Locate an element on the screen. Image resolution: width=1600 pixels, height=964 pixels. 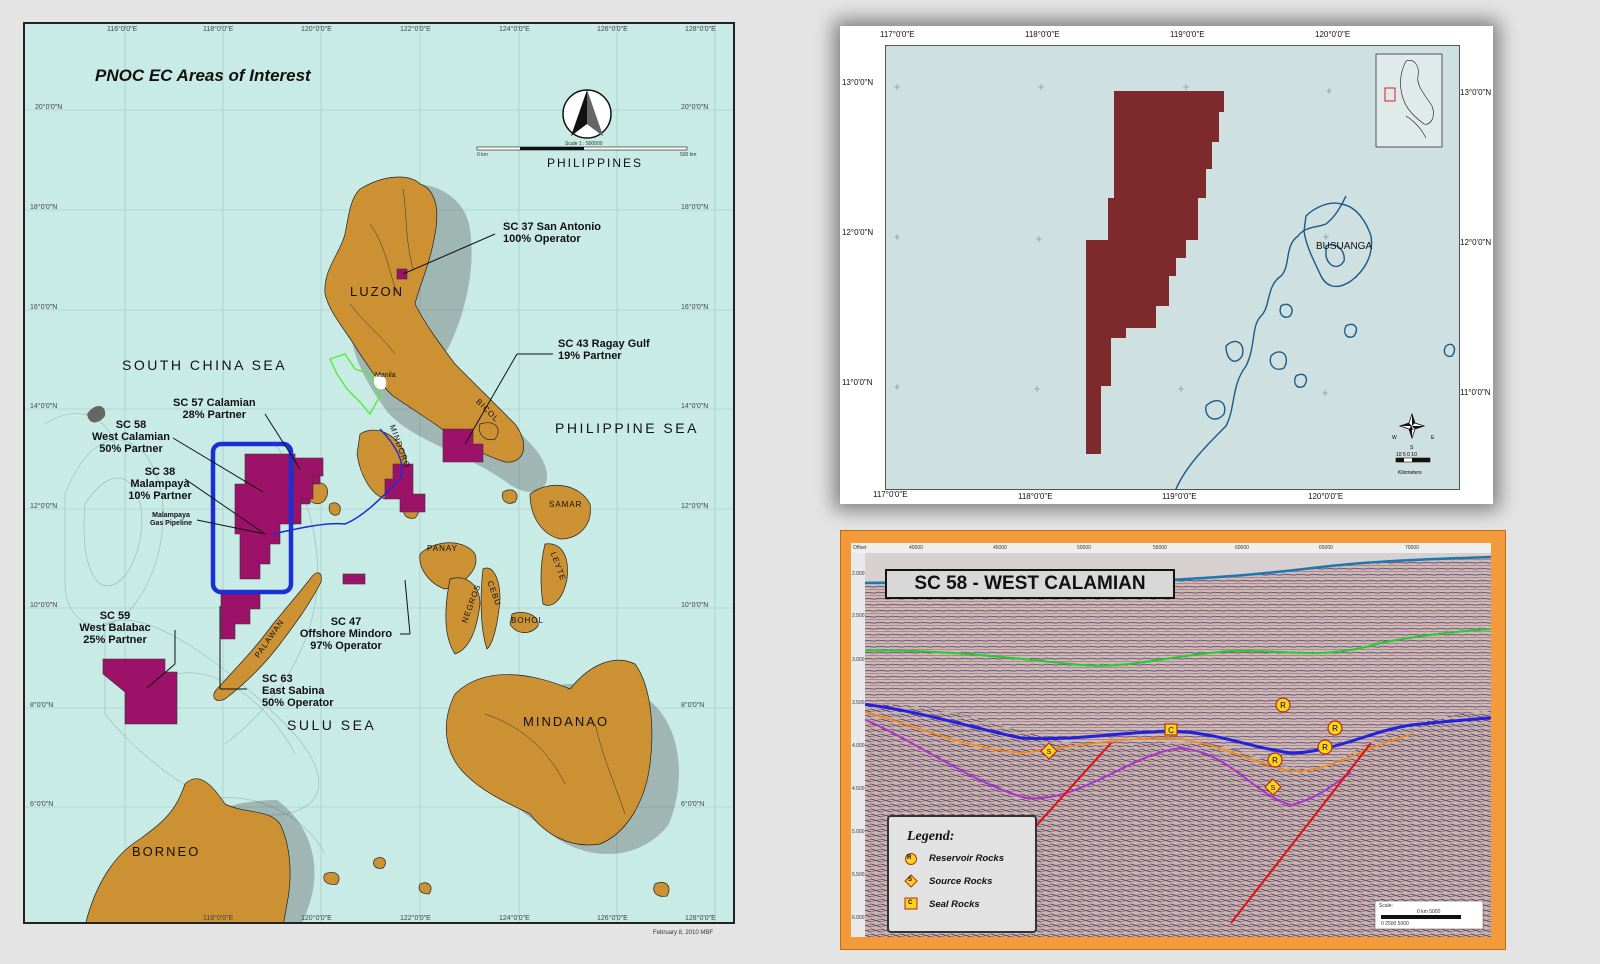
seis-tick-left: 6.000 is located at coordinates (858, 918).